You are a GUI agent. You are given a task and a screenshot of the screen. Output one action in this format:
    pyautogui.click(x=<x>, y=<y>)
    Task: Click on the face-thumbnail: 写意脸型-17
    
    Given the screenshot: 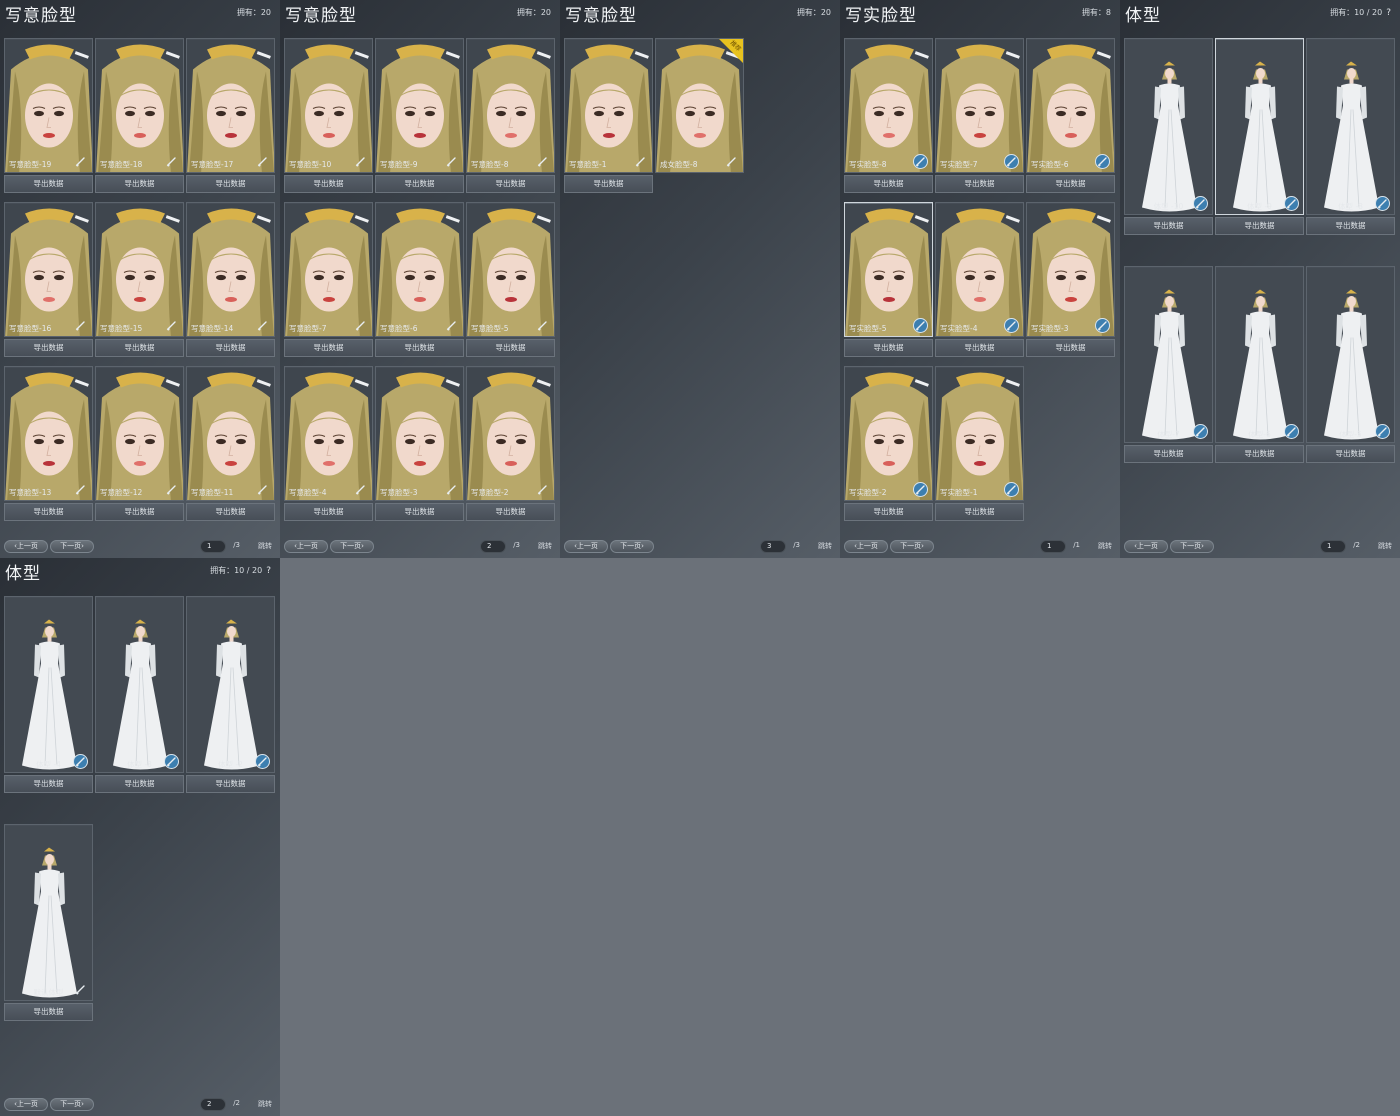 What is the action you would take?
    pyautogui.click(x=230, y=105)
    